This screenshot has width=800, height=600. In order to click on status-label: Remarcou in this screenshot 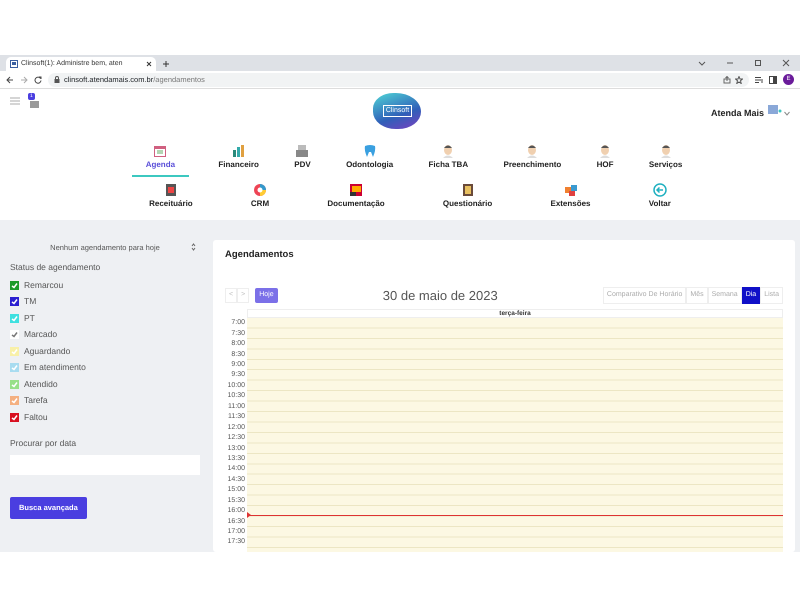, I will do `click(44, 285)`.